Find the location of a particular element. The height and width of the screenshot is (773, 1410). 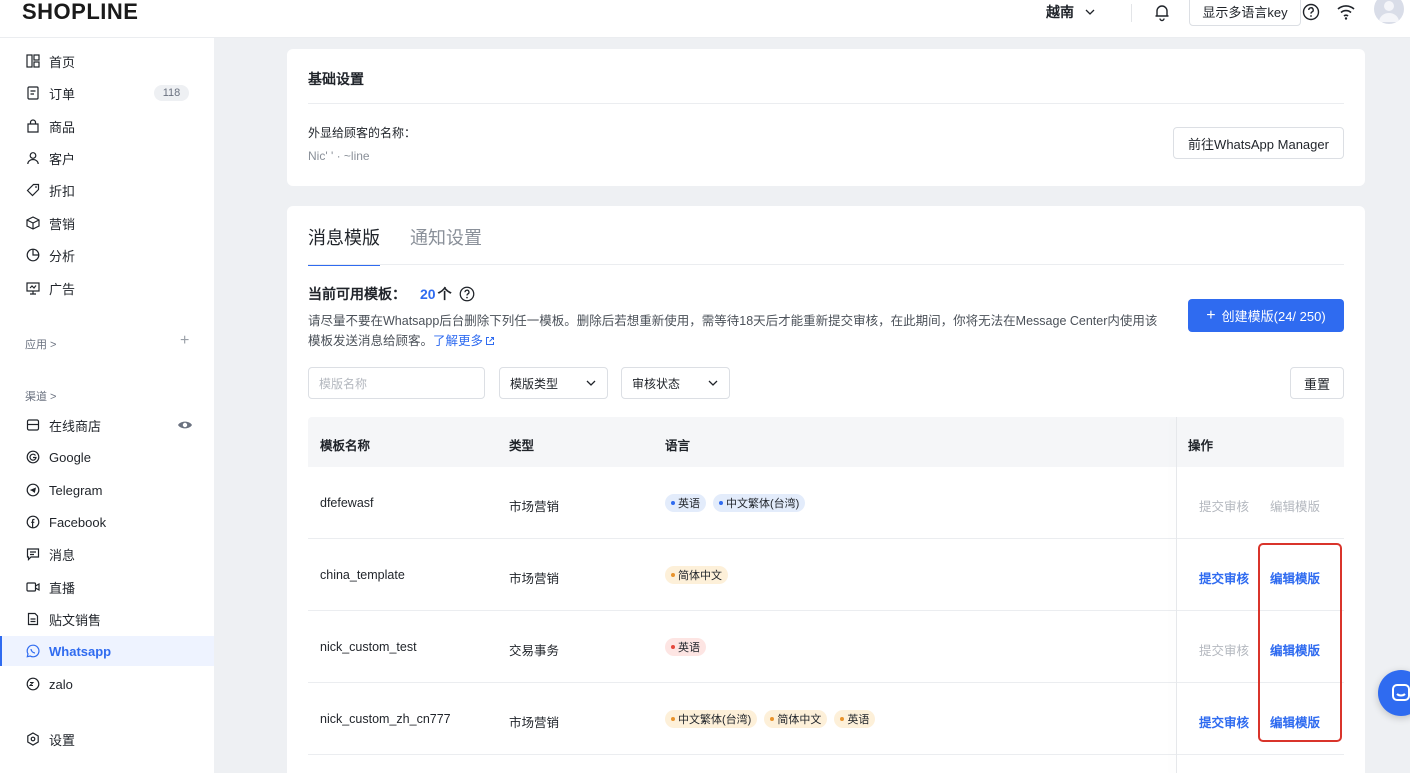

telegram-icon is located at coordinates (33, 490).